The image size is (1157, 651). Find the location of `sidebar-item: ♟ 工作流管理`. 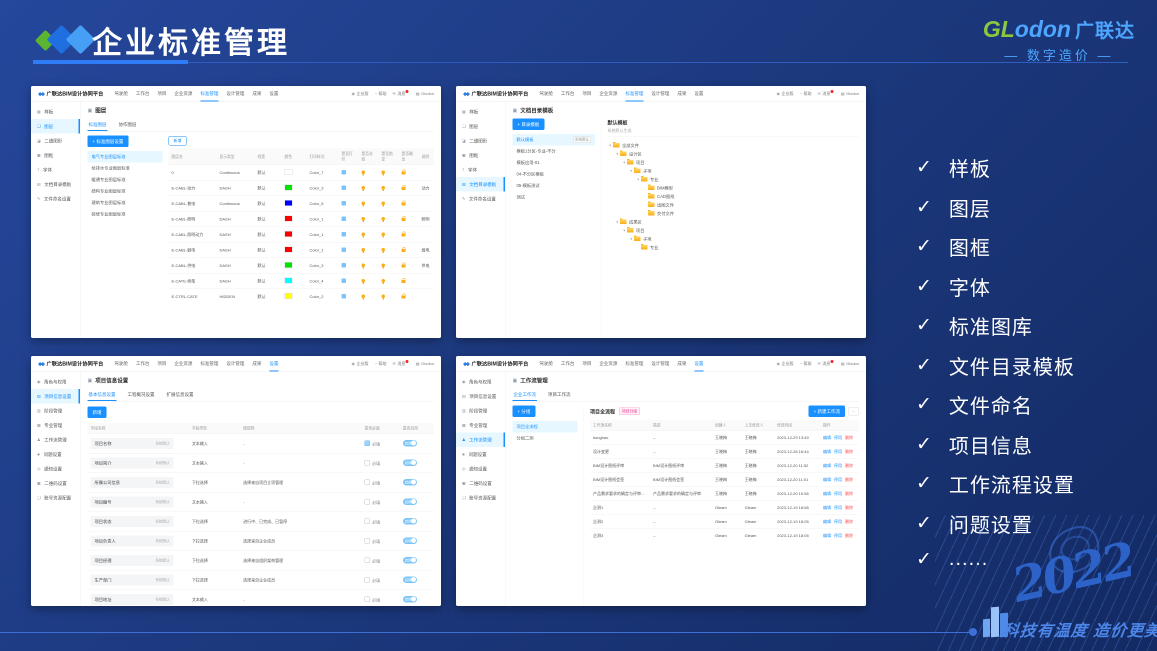

sidebar-item: ♟ 工作流管理 is located at coordinates (55, 440).